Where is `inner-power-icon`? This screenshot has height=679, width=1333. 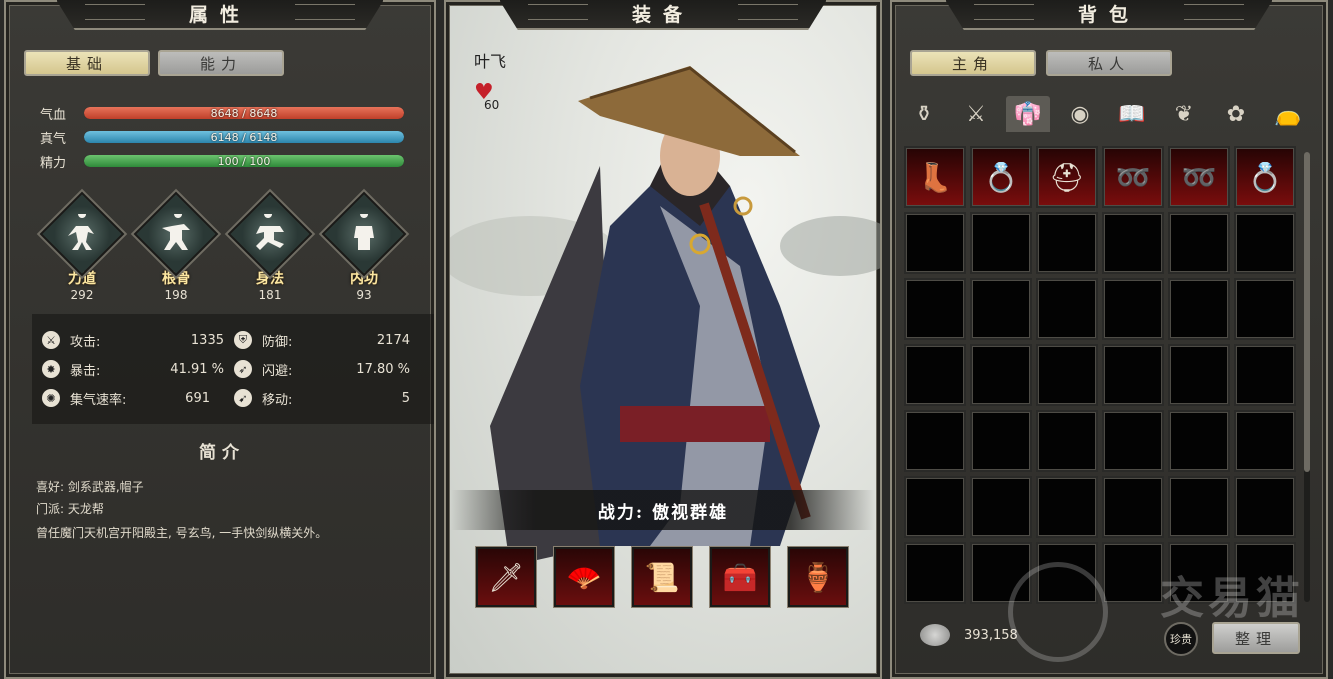 inner-power-icon is located at coordinates (364, 234).